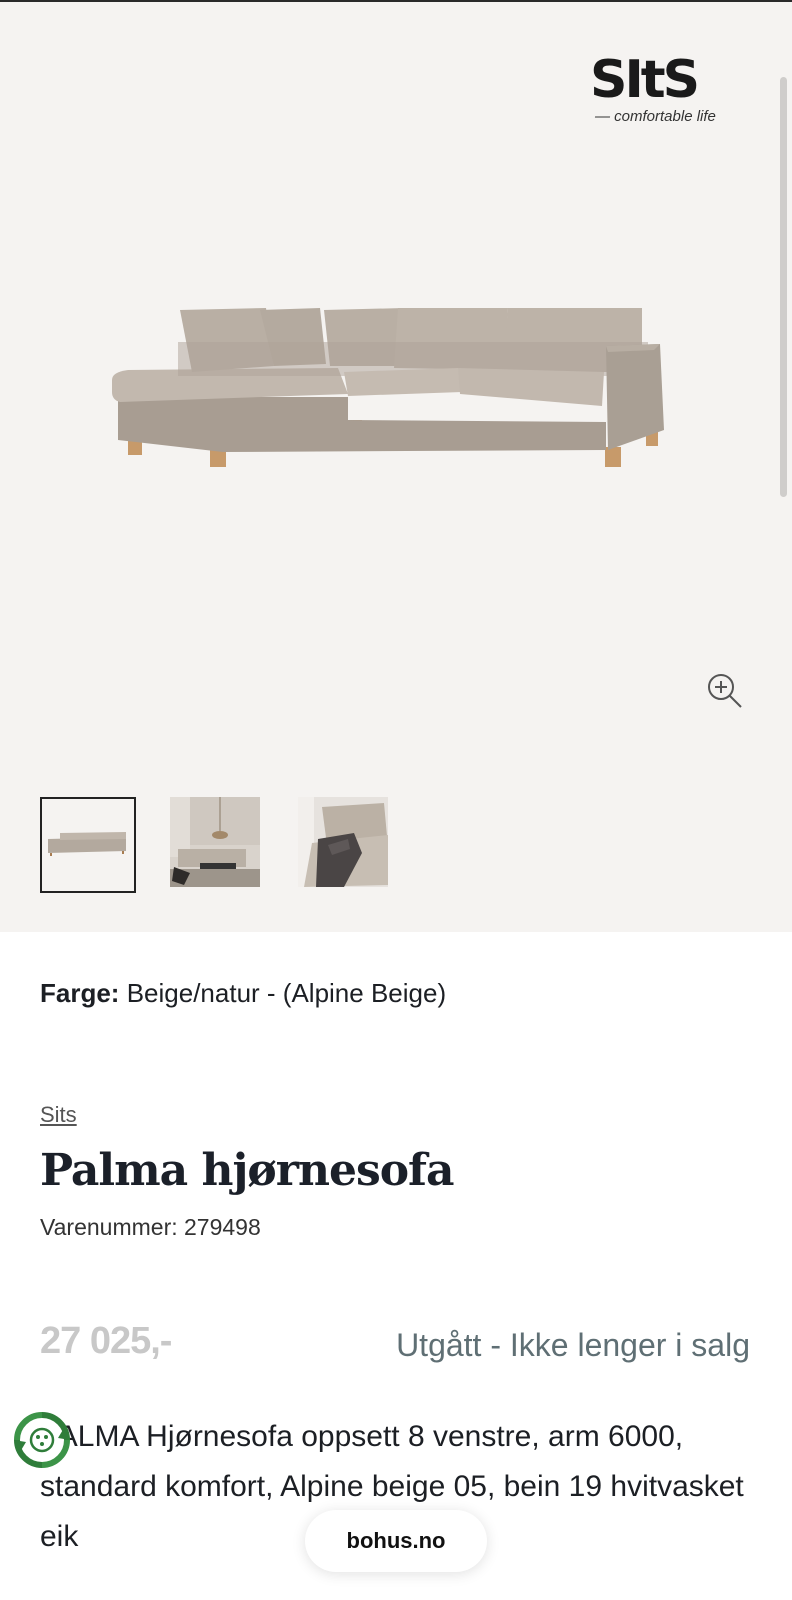 This screenshot has height=1600, width=792. Describe the element at coordinates (726, 692) in the screenshot. I see `zoom-in-icon` at that location.